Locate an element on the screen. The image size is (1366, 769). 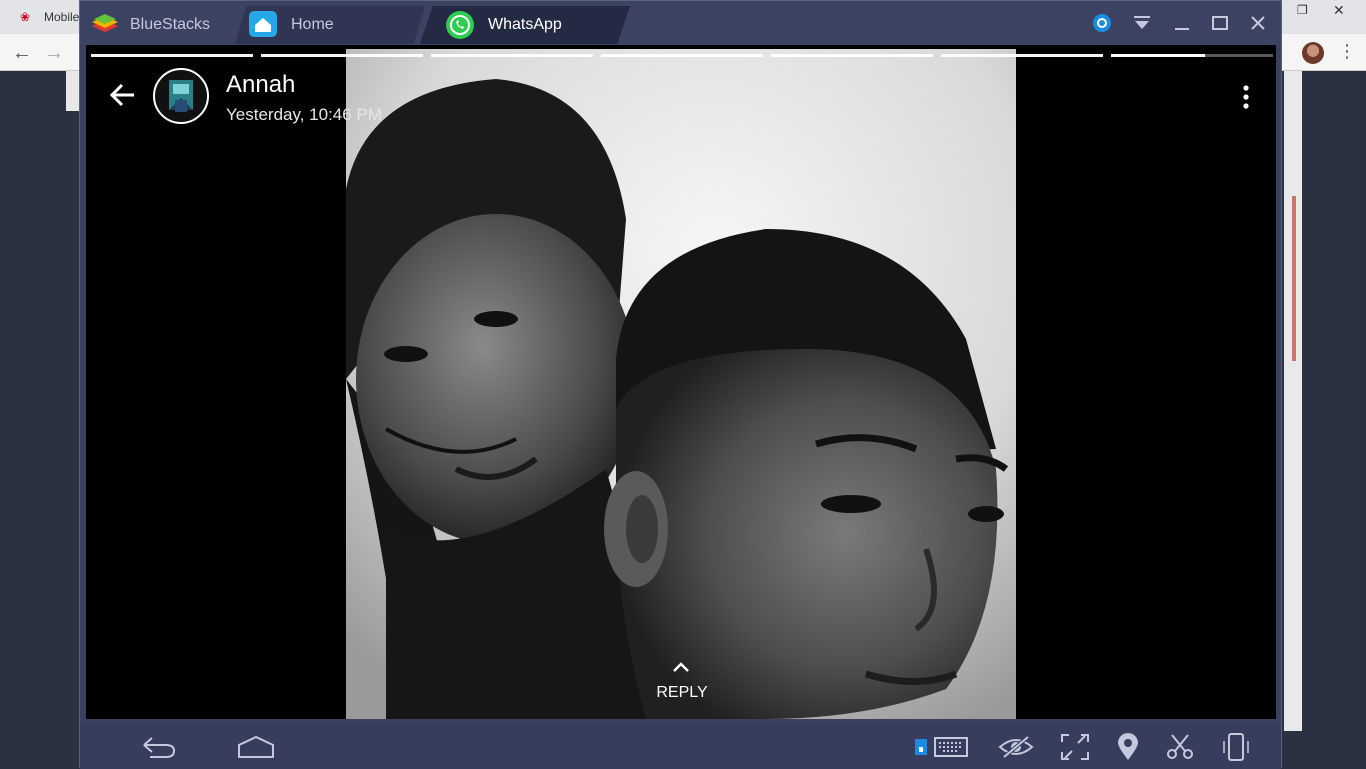
tab-bluestacks: BlueStacks is located at coordinates (155, 25).